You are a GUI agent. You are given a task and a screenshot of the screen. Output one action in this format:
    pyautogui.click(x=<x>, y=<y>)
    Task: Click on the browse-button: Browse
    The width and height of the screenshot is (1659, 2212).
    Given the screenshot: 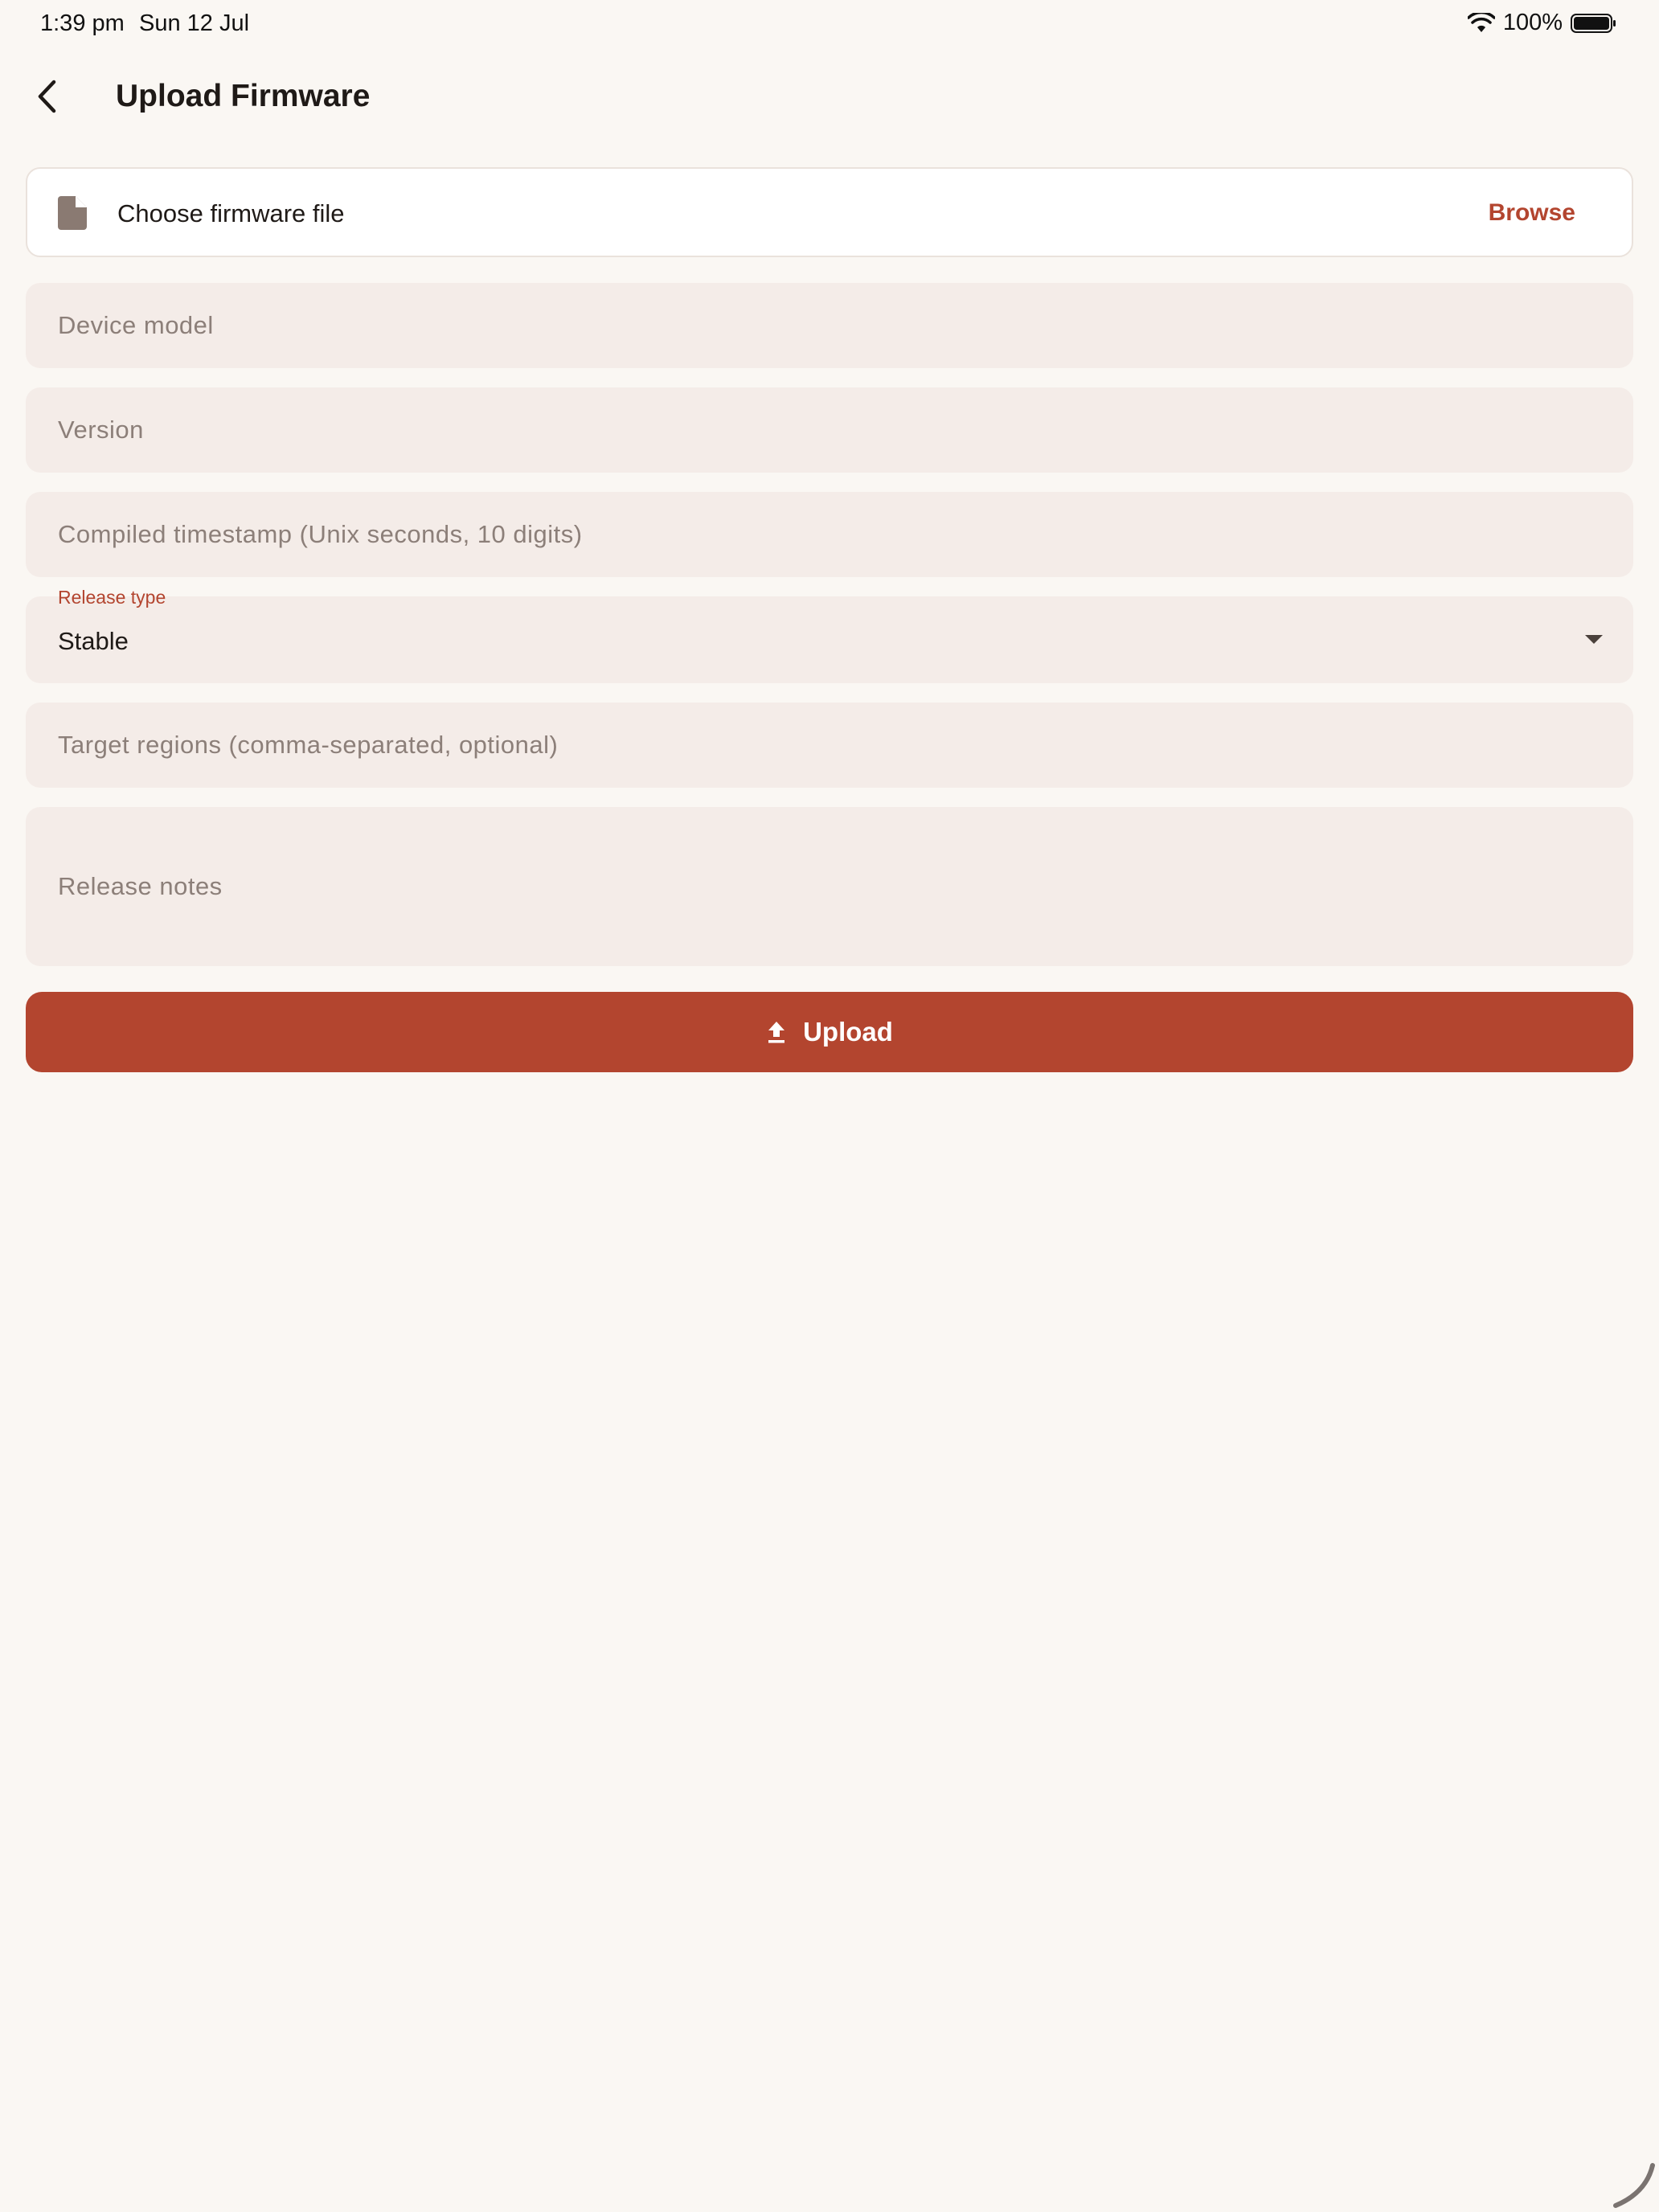 What is the action you would take?
    pyautogui.click(x=1532, y=213)
    